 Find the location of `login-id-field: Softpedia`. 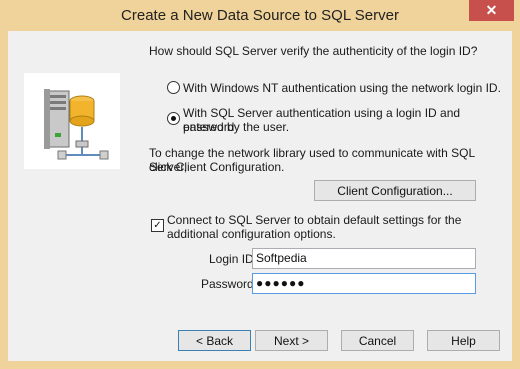

login-id-field: Softpedia is located at coordinates (364, 258).